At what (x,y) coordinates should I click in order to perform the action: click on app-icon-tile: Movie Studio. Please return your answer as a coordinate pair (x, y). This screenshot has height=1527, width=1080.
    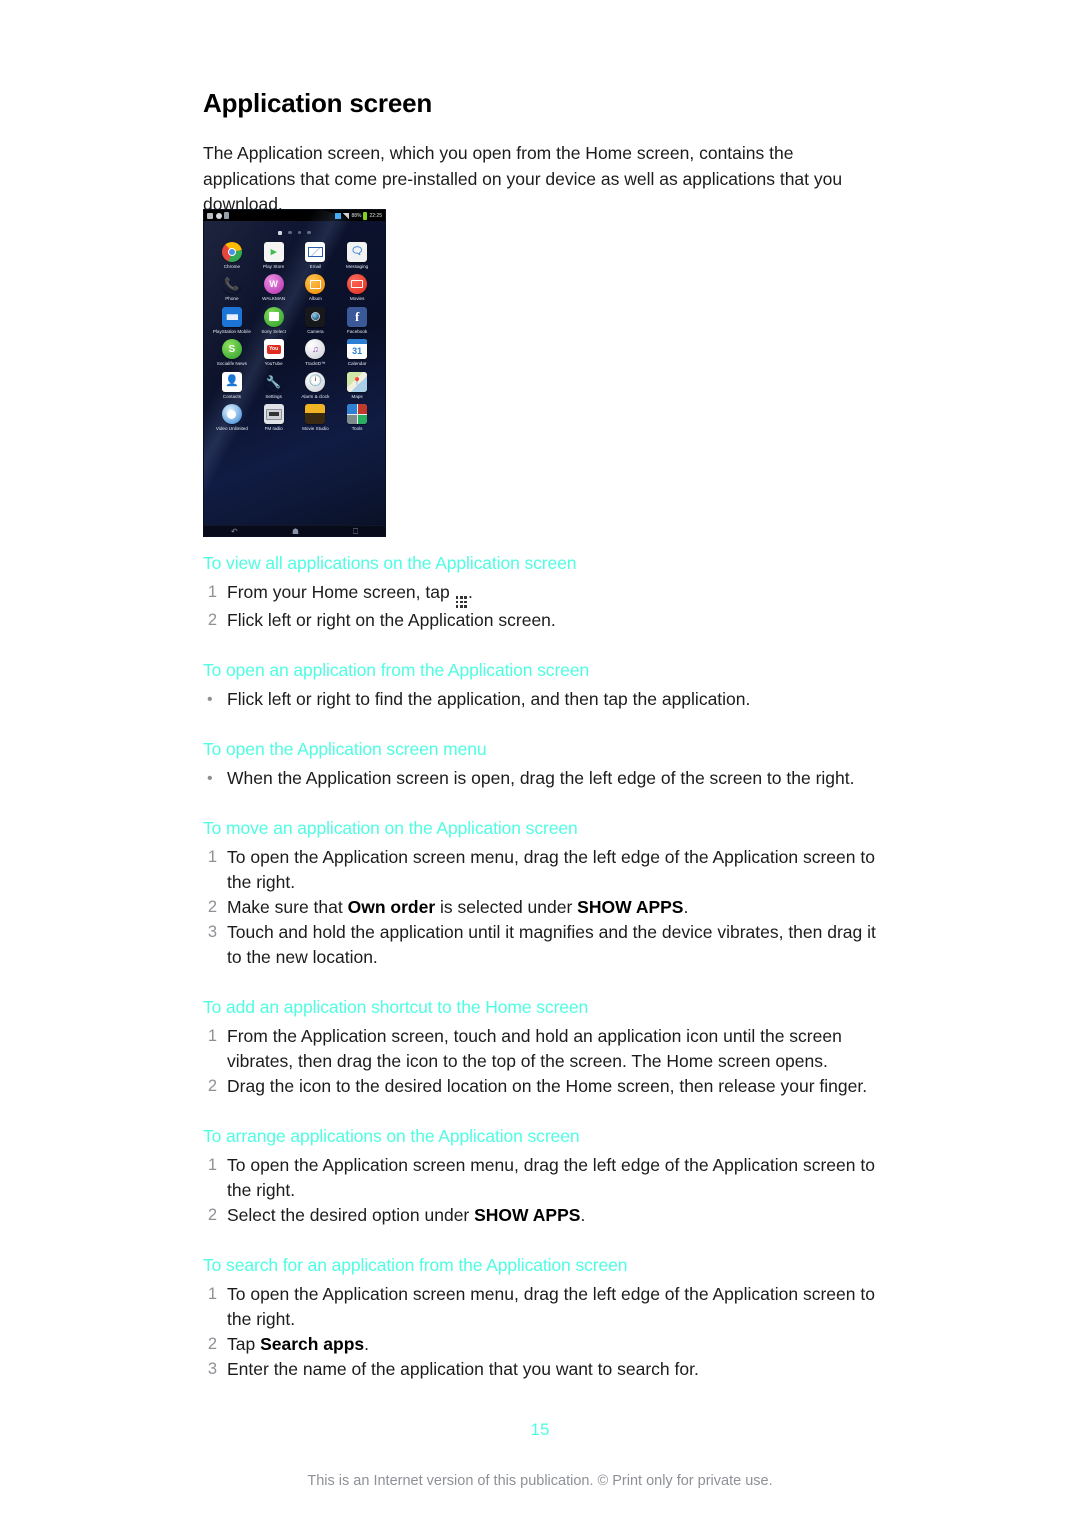
    Looking at the image, I should click on (316, 416).